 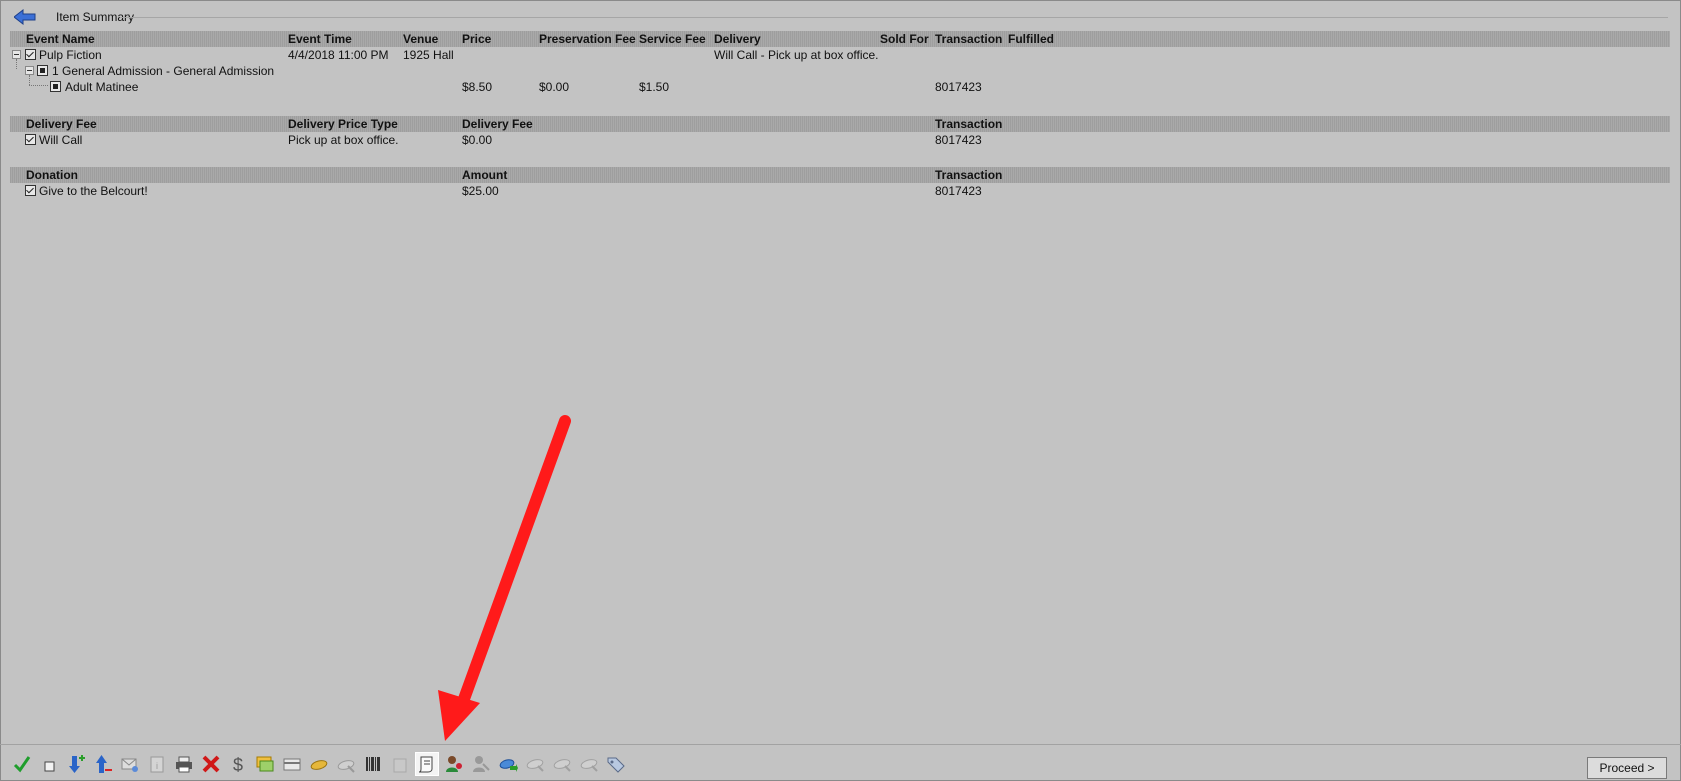 What do you see at coordinates (102, 87) in the screenshot?
I see `ticket-name: Adult Matinee` at bounding box center [102, 87].